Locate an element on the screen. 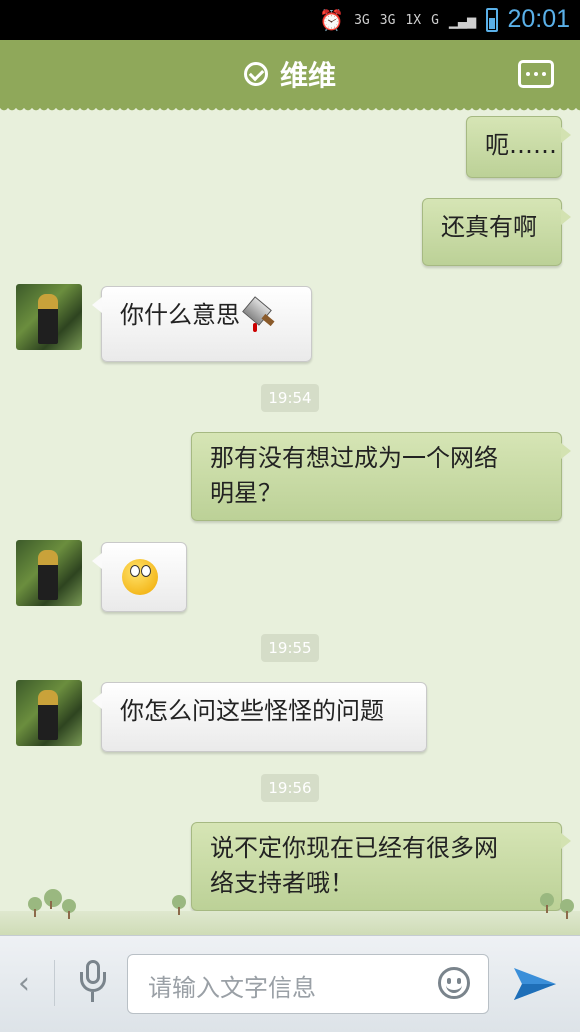 This screenshot has height=1032, width=580. message-bubble-in: 你什么意思 is located at coordinates (202, 324).